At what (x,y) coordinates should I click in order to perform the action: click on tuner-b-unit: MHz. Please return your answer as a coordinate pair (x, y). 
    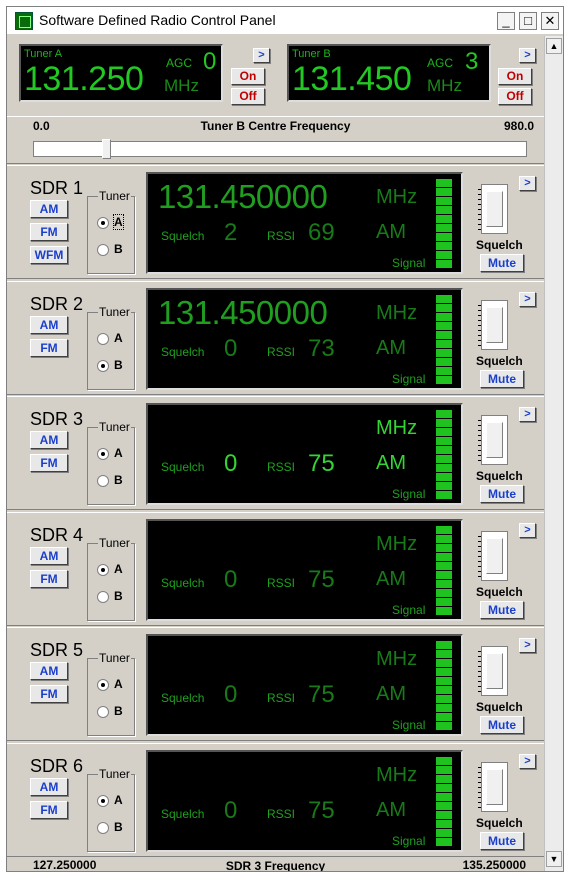
    Looking at the image, I should click on (444, 85).